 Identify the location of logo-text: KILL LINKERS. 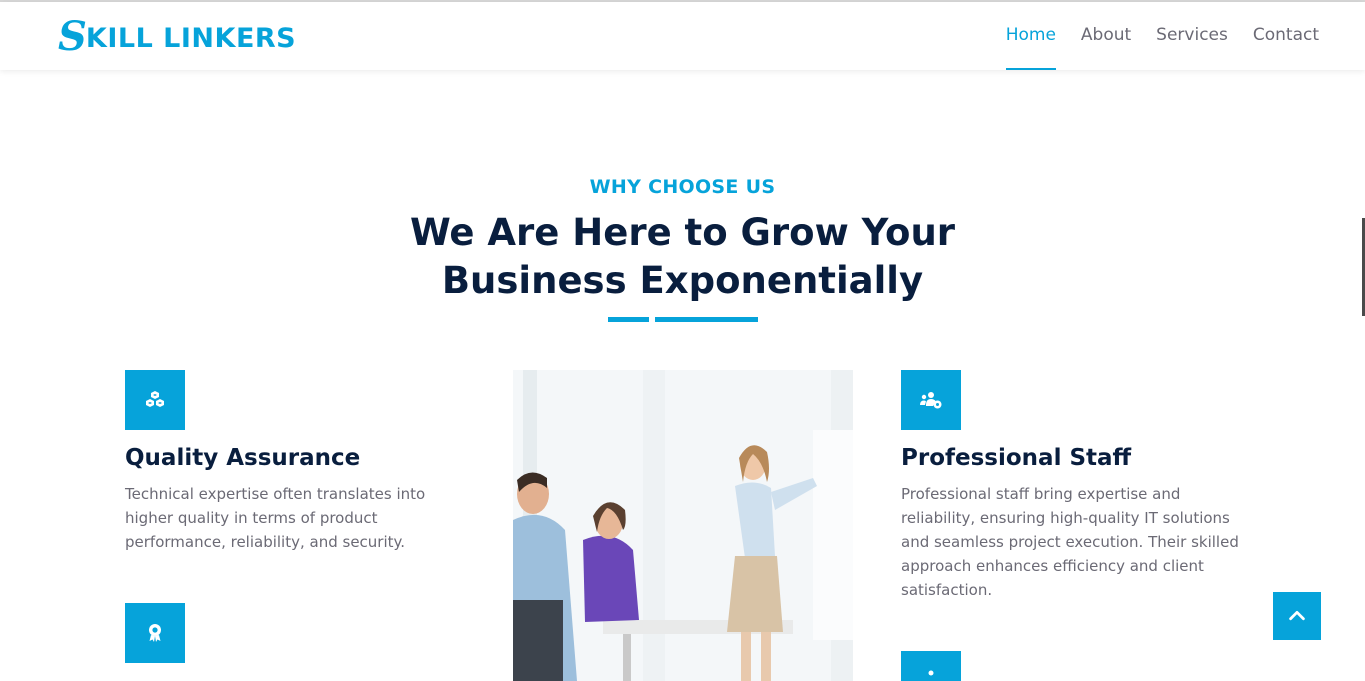
(191, 38).